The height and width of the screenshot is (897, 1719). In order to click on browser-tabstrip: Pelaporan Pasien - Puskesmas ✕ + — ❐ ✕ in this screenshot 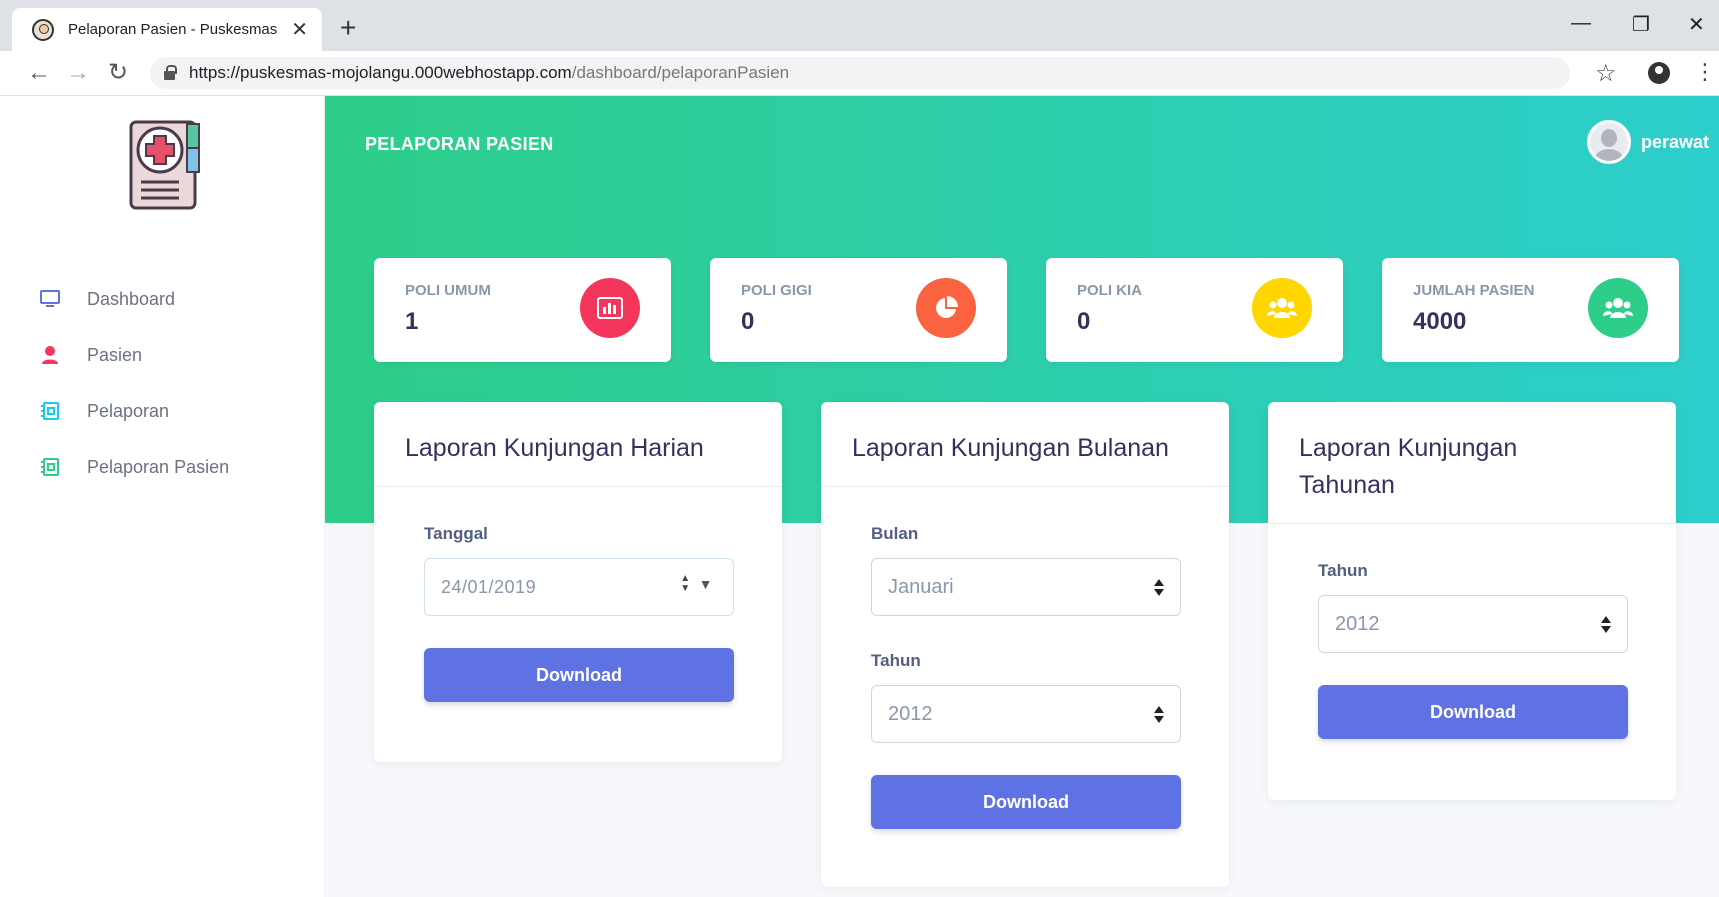, I will do `click(859, 25)`.